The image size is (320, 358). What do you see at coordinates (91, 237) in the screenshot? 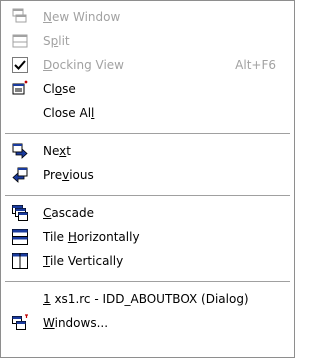
I see `menu-item-label: Tile Horizontally` at bounding box center [91, 237].